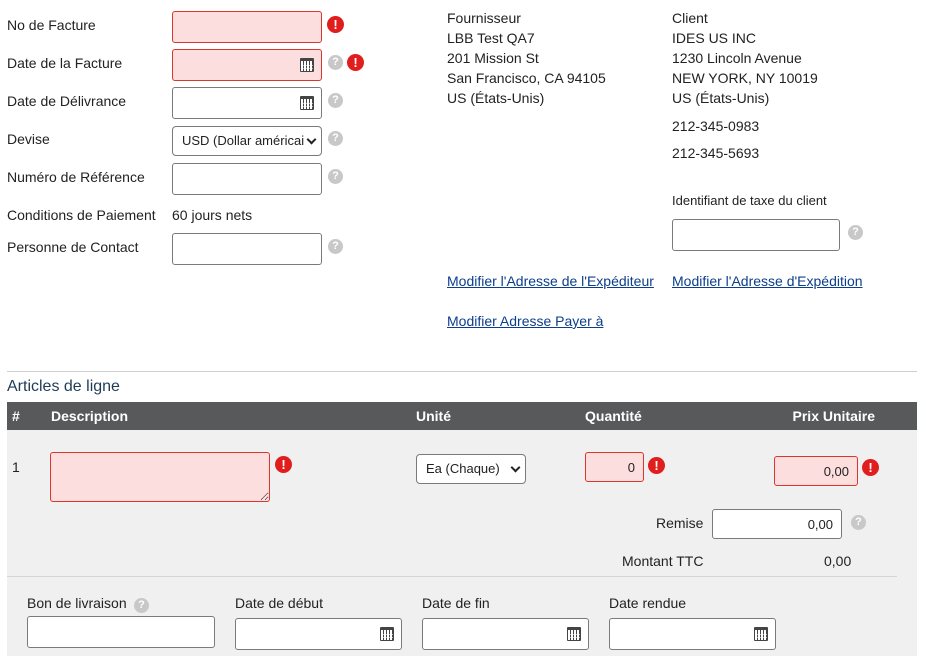 The height and width of the screenshot is (656, 926). What do you see at coordinates (721, 98) in the screenshot?
I see `client-country: US (États-Unis)` at bounding box center [721, 98].